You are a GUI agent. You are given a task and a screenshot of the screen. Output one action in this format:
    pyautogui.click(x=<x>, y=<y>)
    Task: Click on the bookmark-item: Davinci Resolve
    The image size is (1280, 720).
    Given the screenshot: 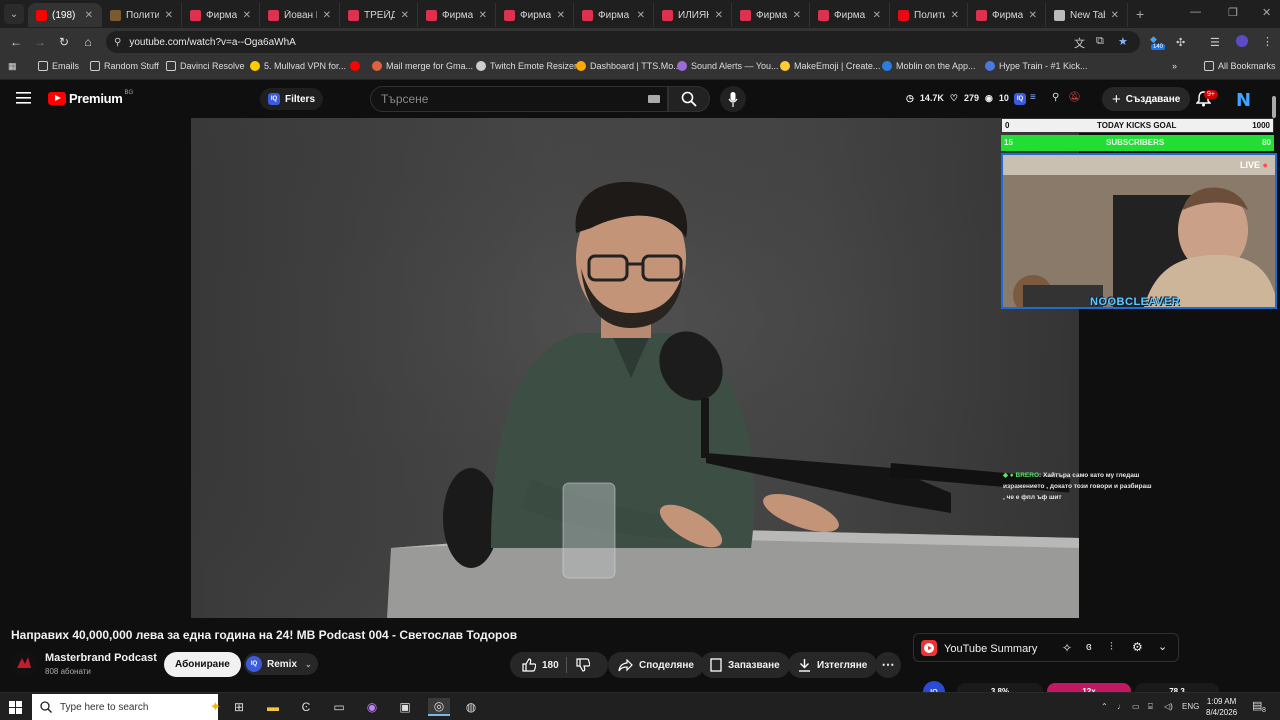 What is the action you would take?
    pyautogui.click(x=205, y=66)
    